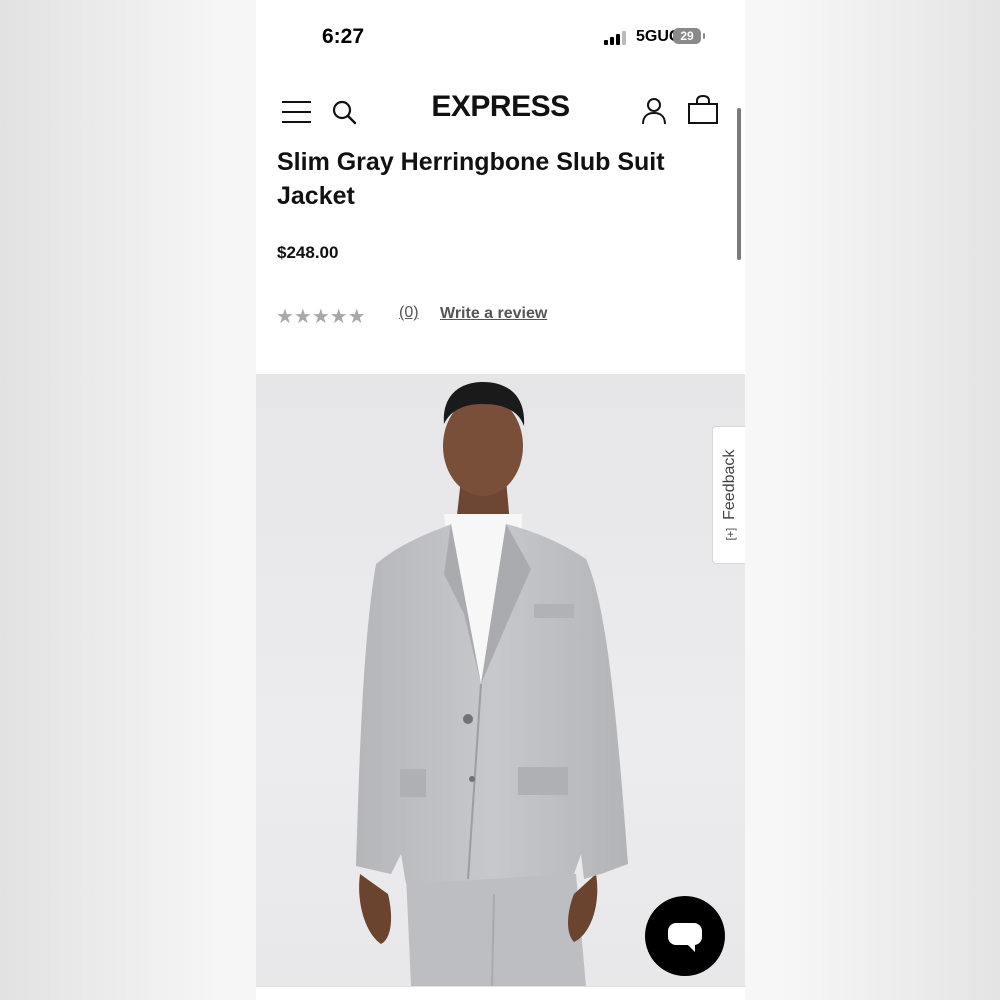  Describe the element at coordinates (703, 110) in the screenshot. I see `shopping-bag-icon` at that location.